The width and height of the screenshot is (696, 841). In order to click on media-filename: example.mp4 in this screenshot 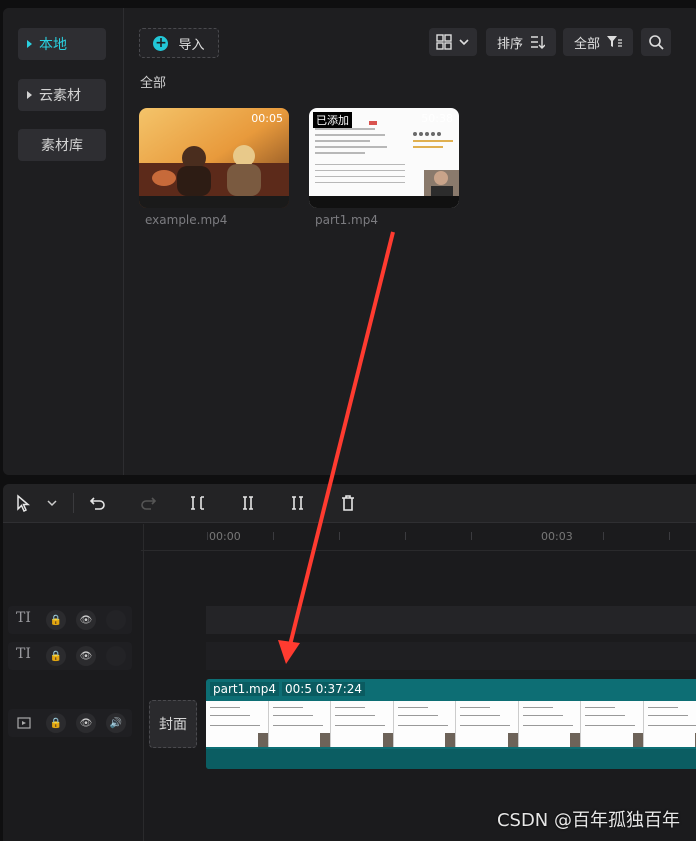, I will do `click(186, 220)`.